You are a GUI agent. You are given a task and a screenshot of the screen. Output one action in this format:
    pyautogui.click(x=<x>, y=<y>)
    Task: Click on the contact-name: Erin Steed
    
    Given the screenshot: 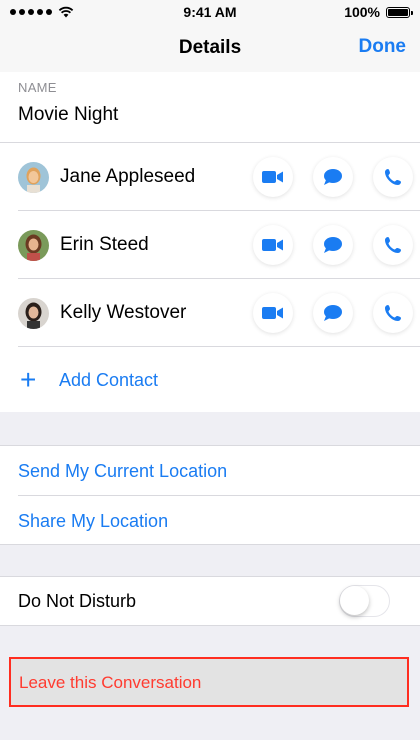 What is the action you would take?
    pyautogui.click(x=104, y=244)
    